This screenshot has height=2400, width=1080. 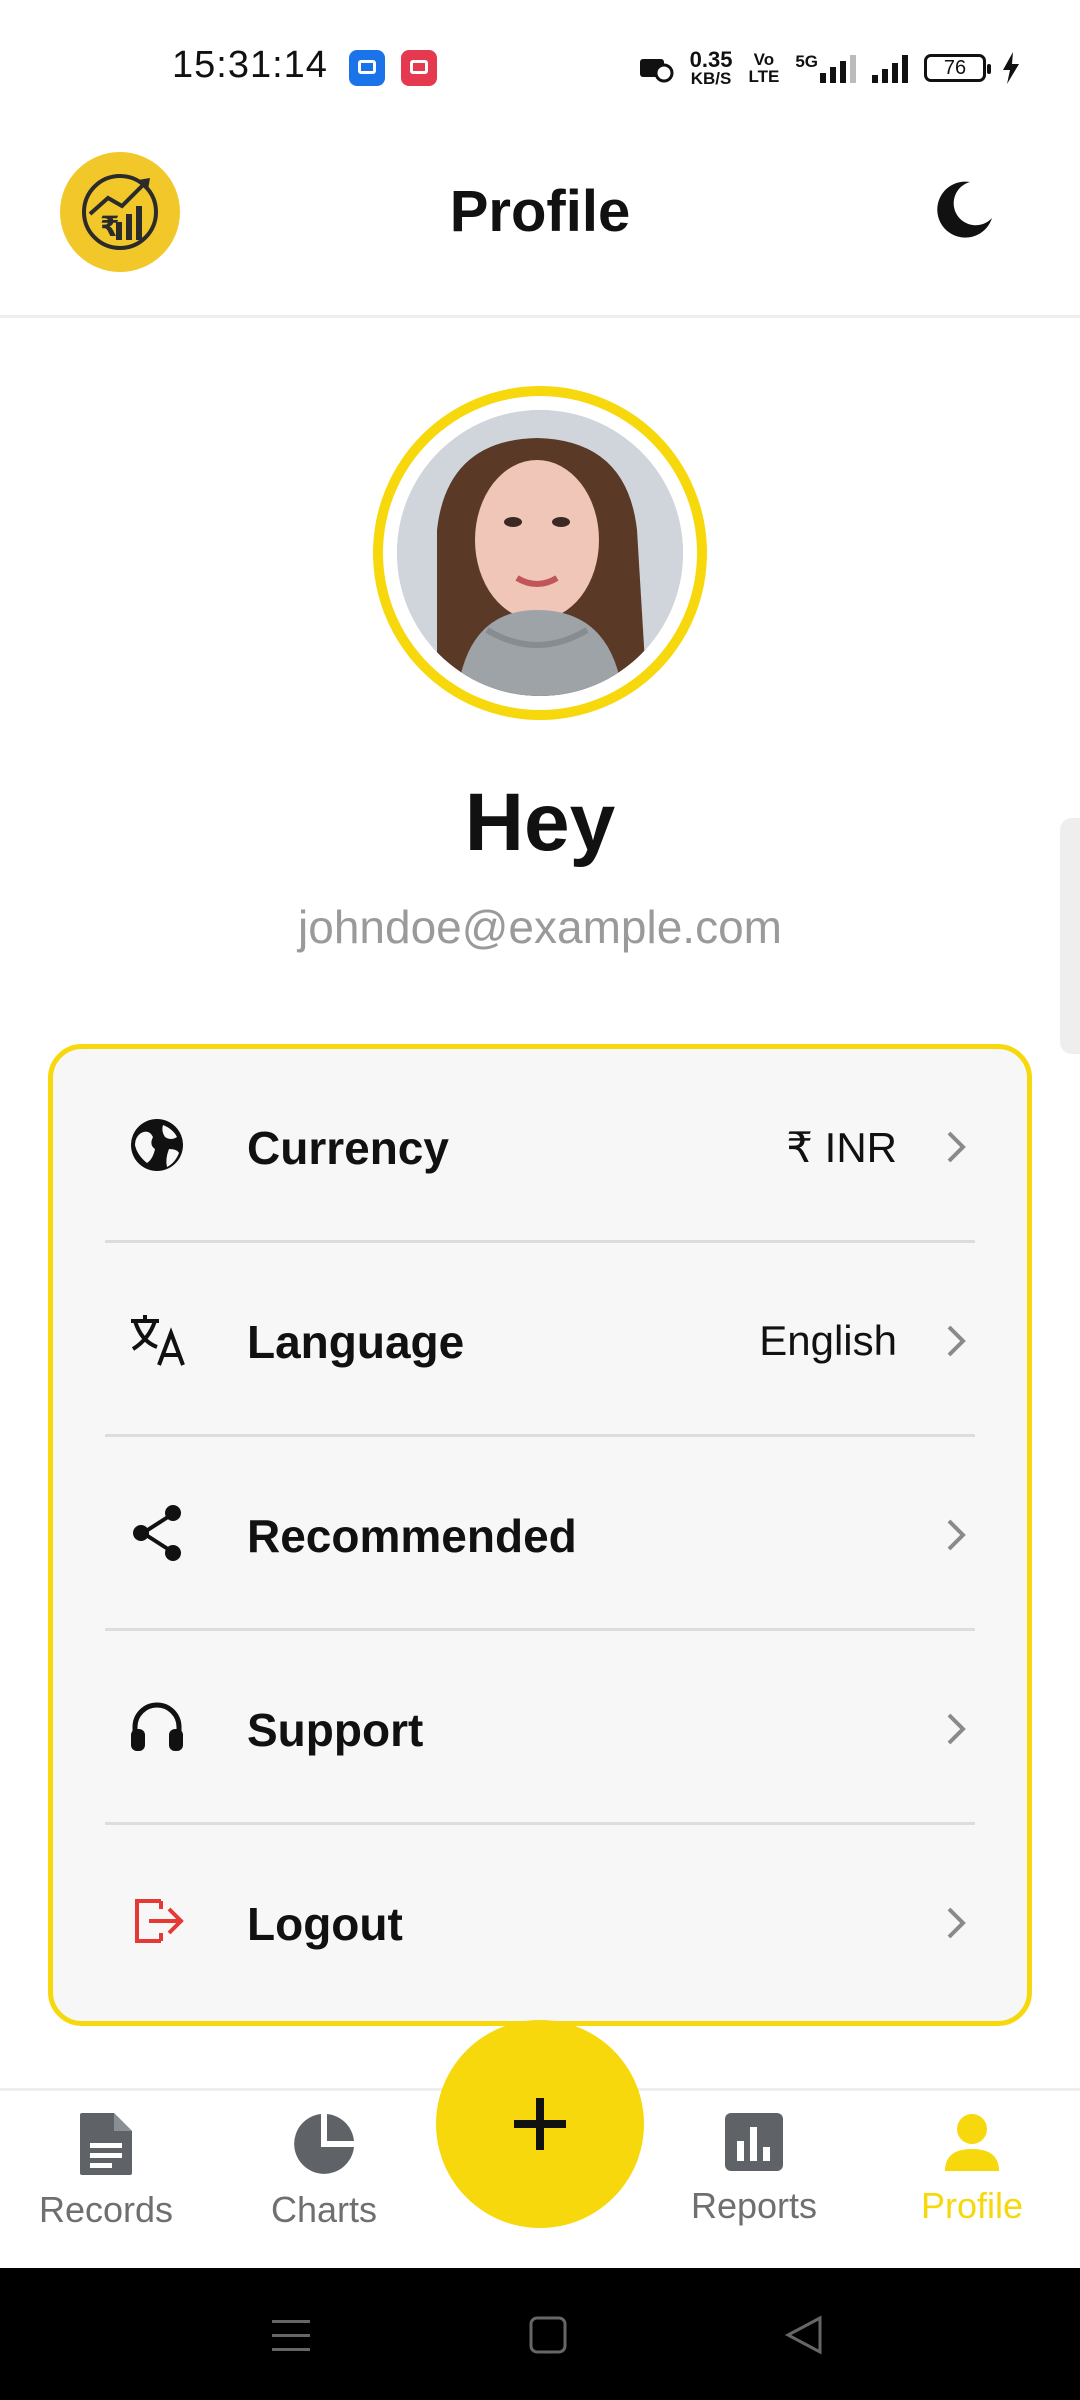 What do you see at coordinates (965, 209) in the screenshot?
I see `moon-icon` at bounding box center [965, 209].